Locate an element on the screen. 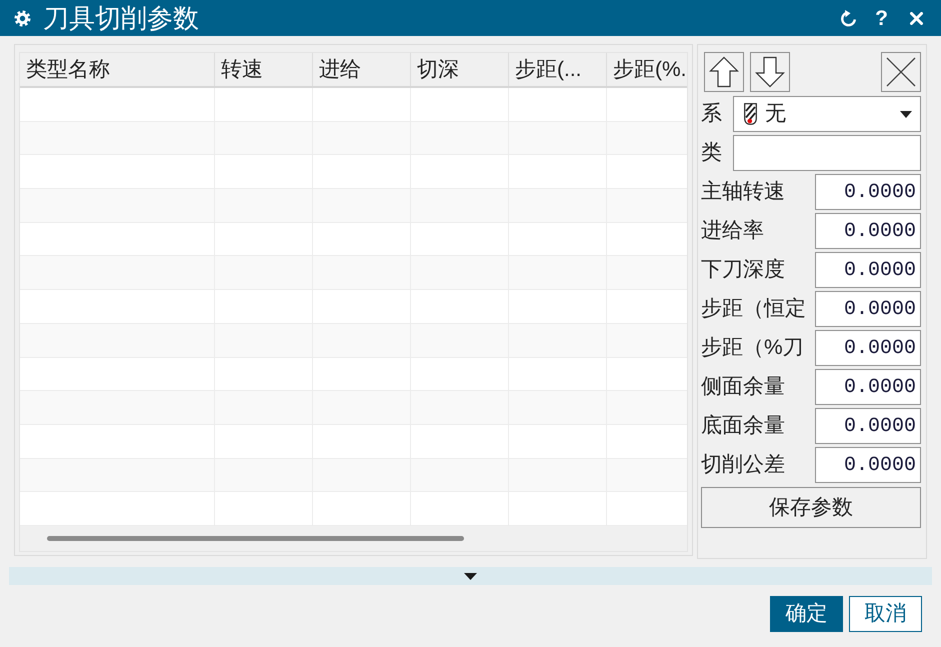 This screenshot has height=647, width=941. field-label: 主轴转速 is located at coordinates (743, 192).